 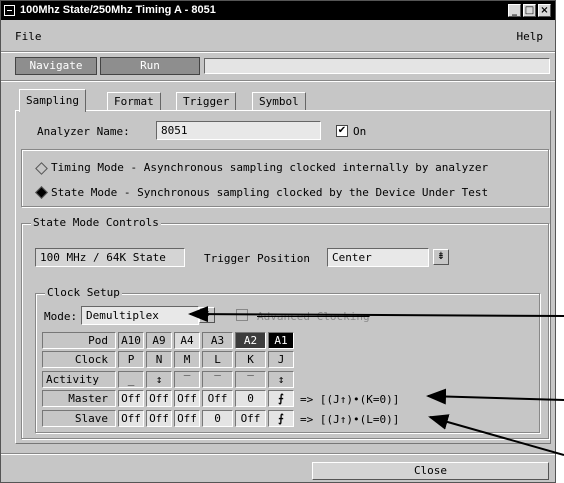 I want to click on window-title: 100Mhz State/250Mhz Timing A - 8051, so click(x=118, y=10).